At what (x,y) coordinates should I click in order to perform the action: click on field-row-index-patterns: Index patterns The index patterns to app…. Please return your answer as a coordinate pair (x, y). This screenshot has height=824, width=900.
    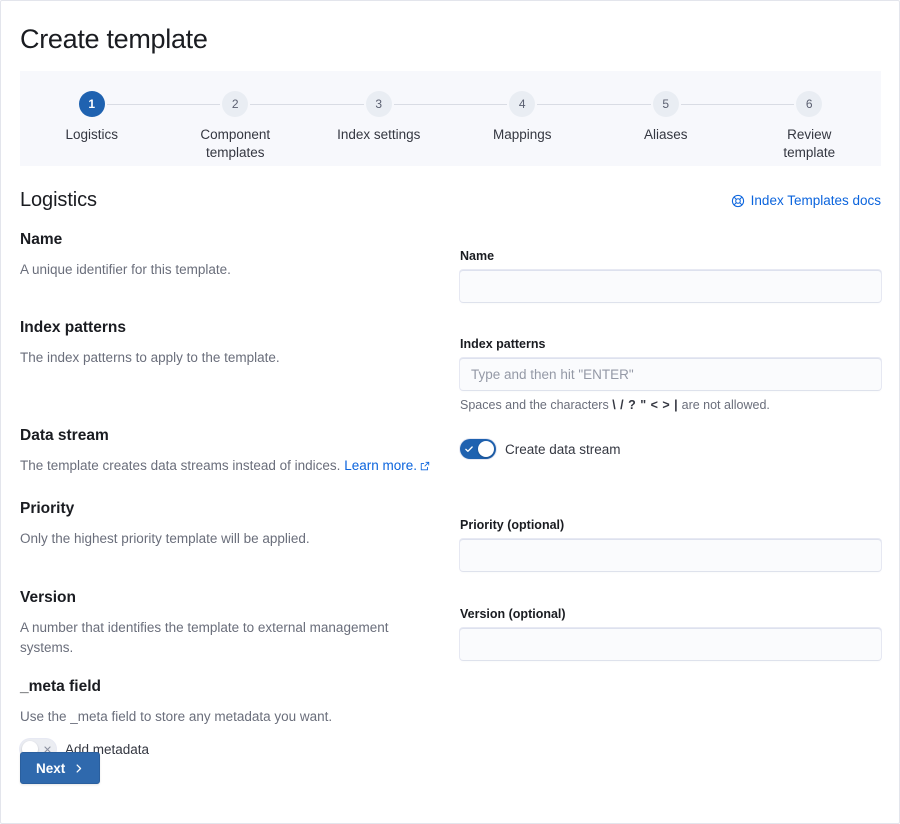
    Looking at the image, I should click on (450, 371).